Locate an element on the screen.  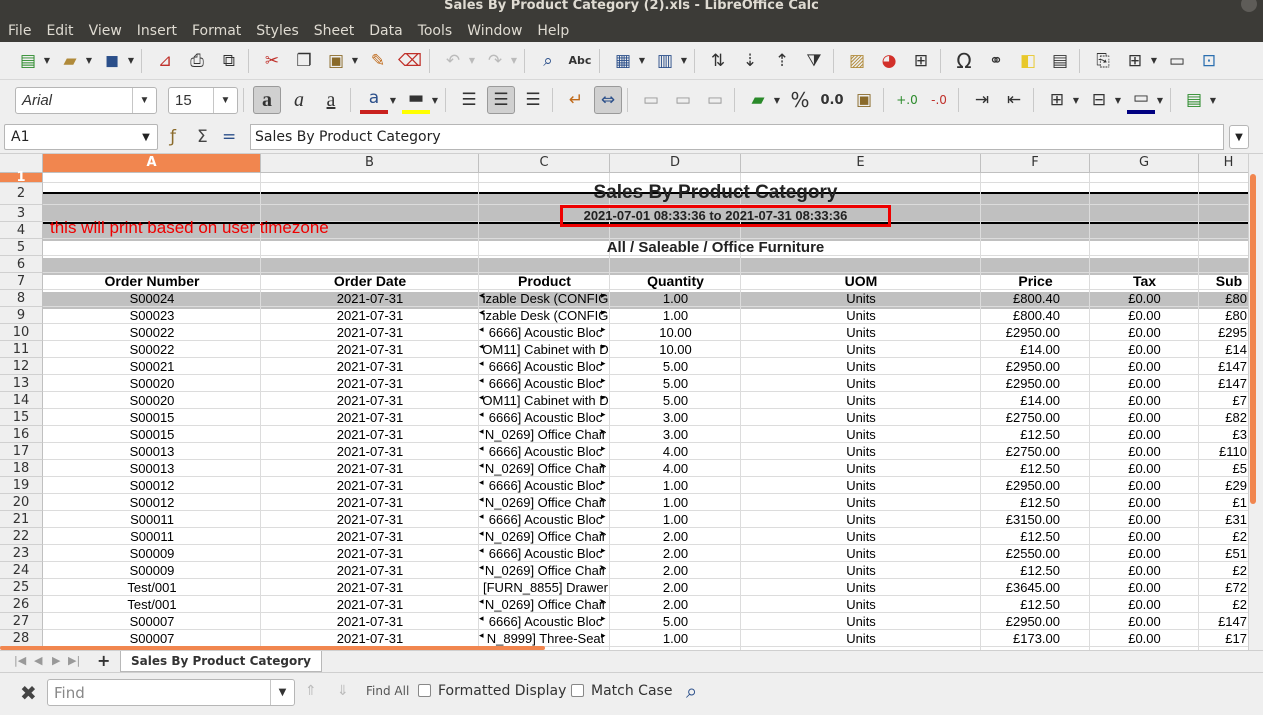
column-header-a: A is located at coordinates (152, 163).